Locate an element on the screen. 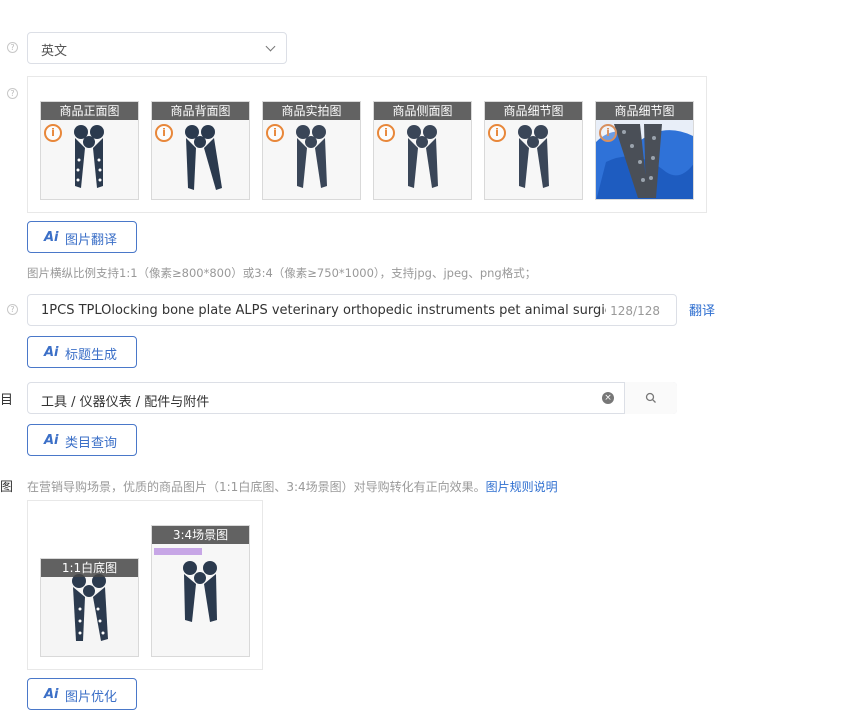 The width and height of the screenshot is (851, 710). image-rules-link: 图片规则说明 is located at coordinates (522, 487).